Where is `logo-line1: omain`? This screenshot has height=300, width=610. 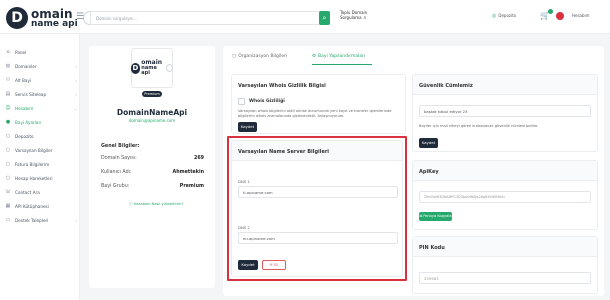
logo-line1: omain is located at coordinates (52, 13).